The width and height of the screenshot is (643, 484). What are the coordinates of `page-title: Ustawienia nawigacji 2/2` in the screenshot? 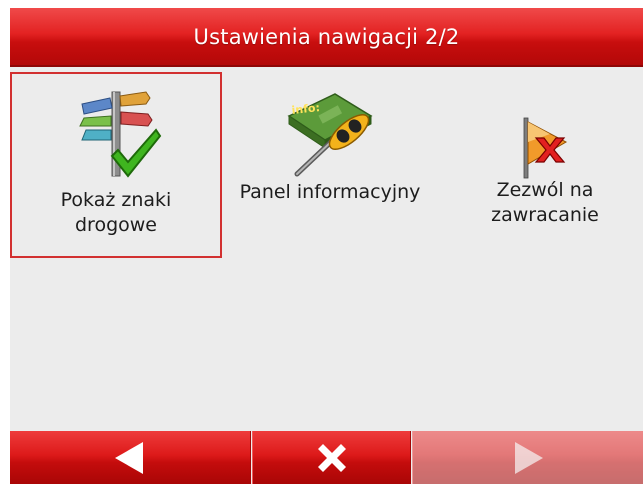 It's located at (326, 36).